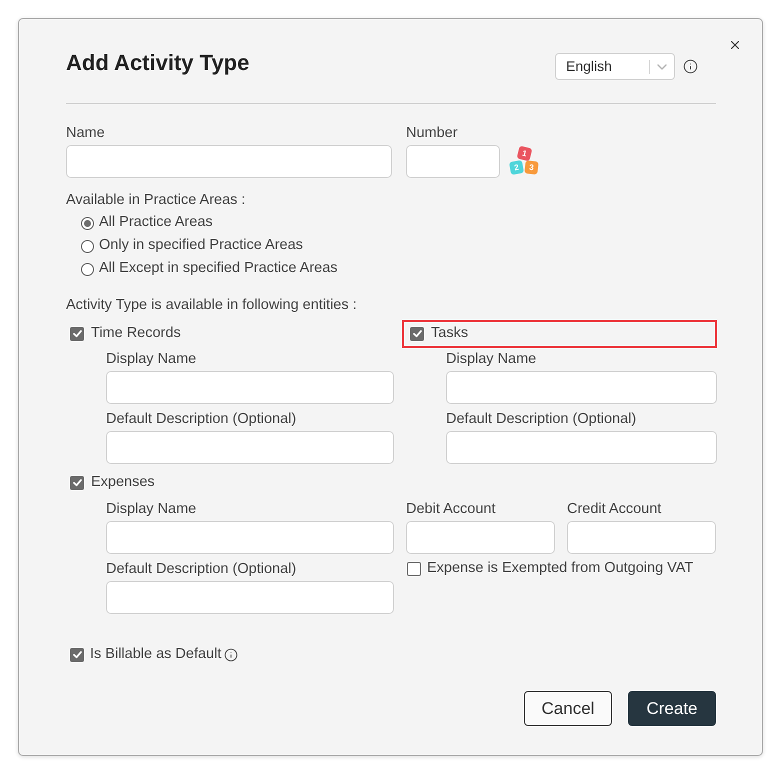 The height and width of the screenshot is (773, 781). I want to click on field-label: Credit Account, so click(614, 509).